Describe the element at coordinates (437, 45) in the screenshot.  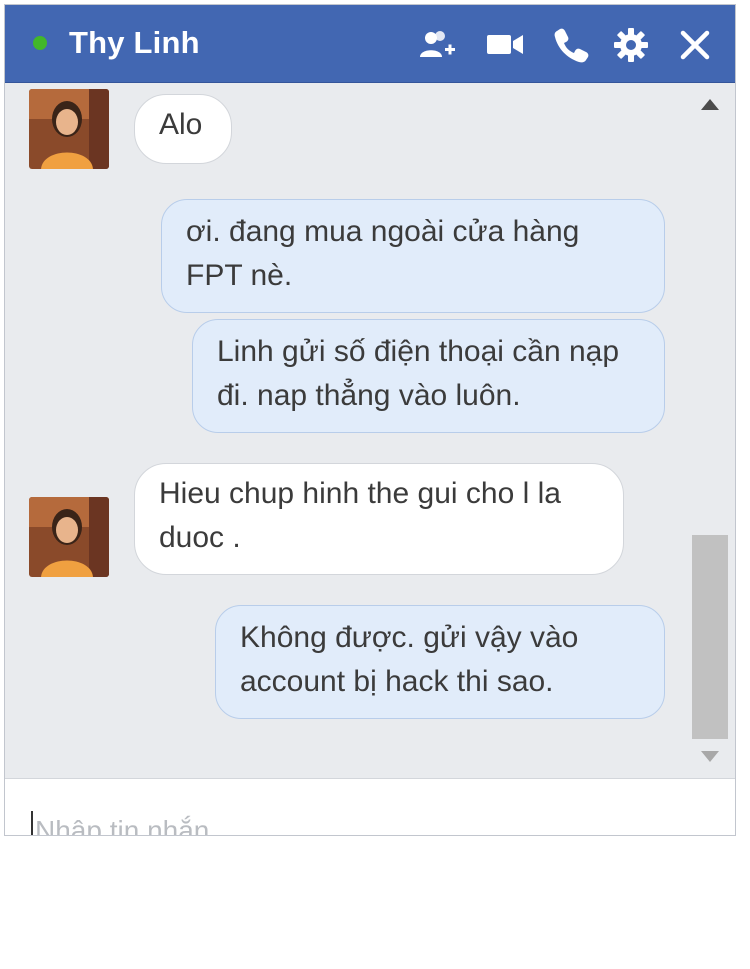
I see `add-people-icon` at that location.